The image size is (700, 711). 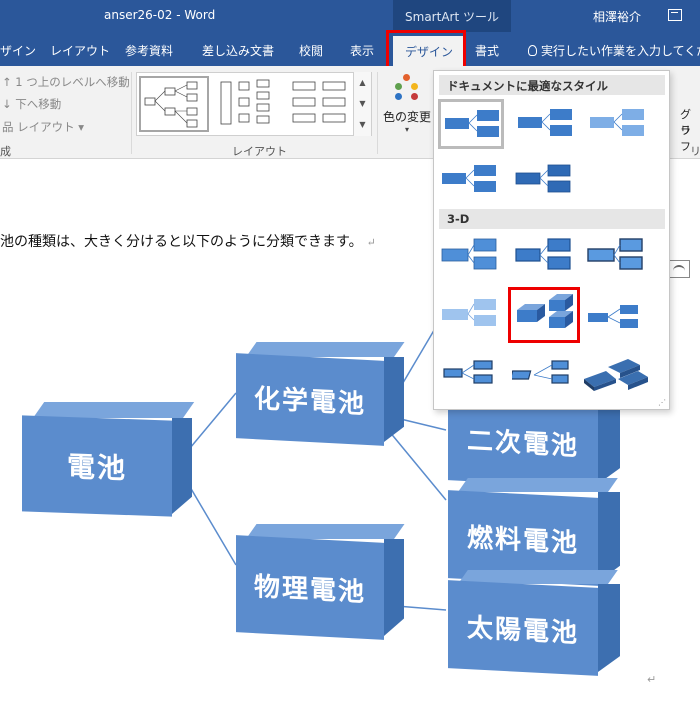 I want to click on layout-gallery, so click(x=254, y=104).